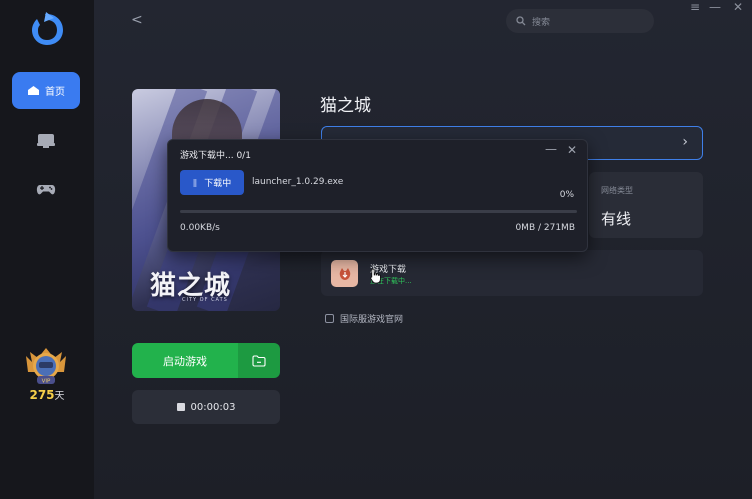 This screenshot has width=752, height=499. I want to click on official-site-label: 国际服游戏官网, so click(372, 320).